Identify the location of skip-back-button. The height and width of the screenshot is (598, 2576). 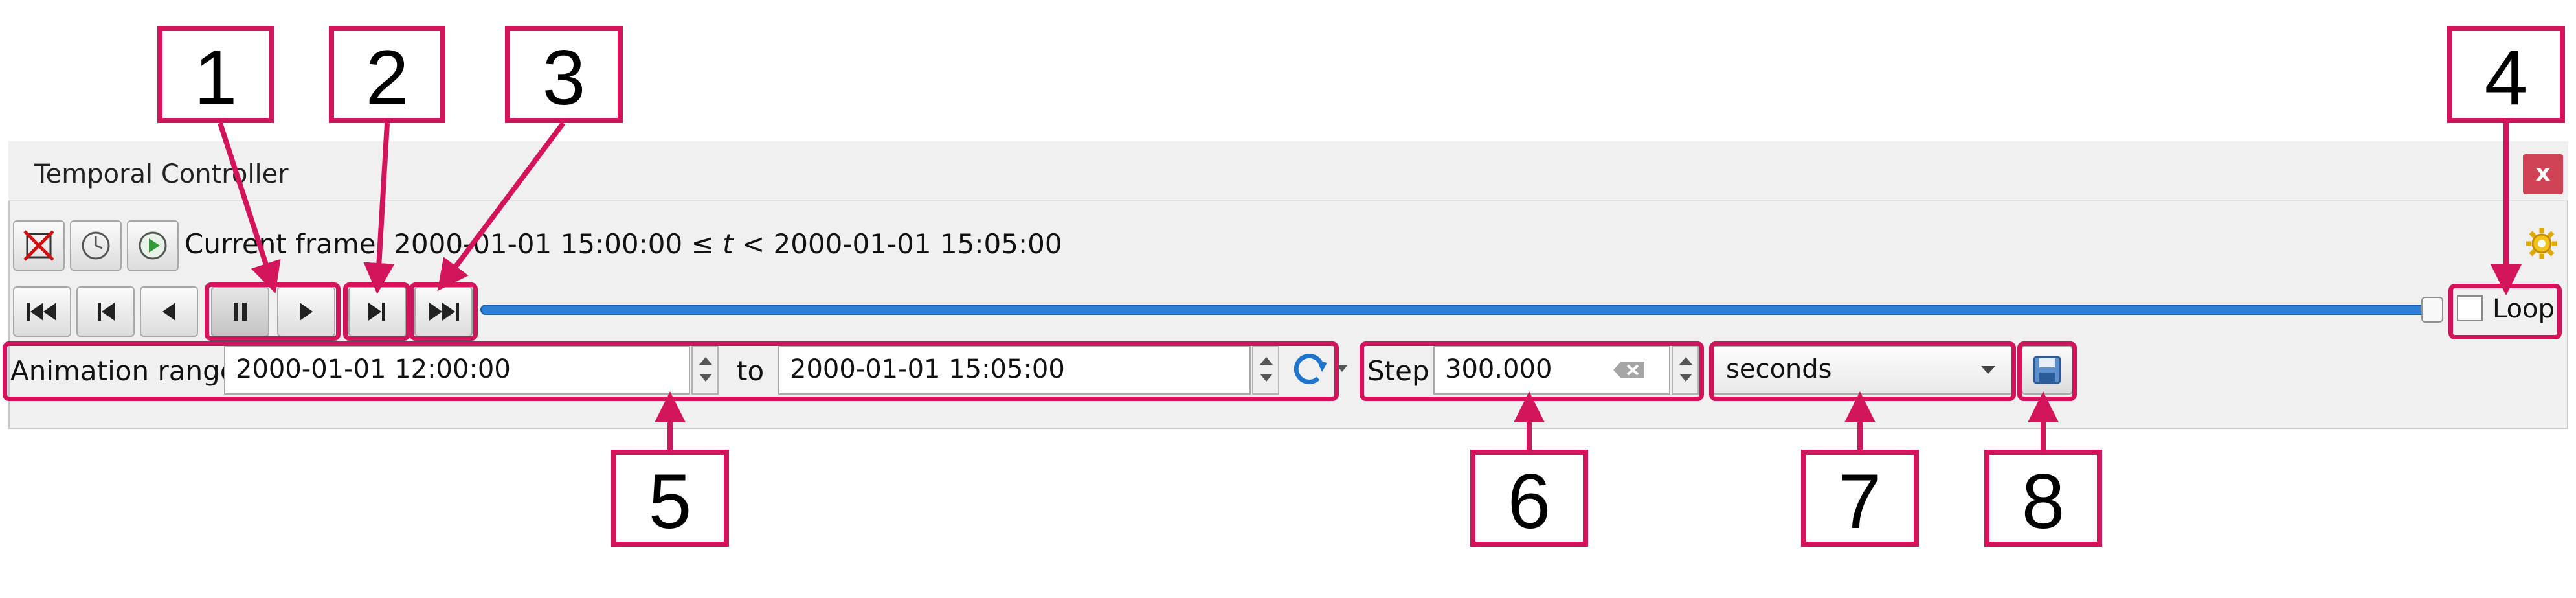
(106, 311).